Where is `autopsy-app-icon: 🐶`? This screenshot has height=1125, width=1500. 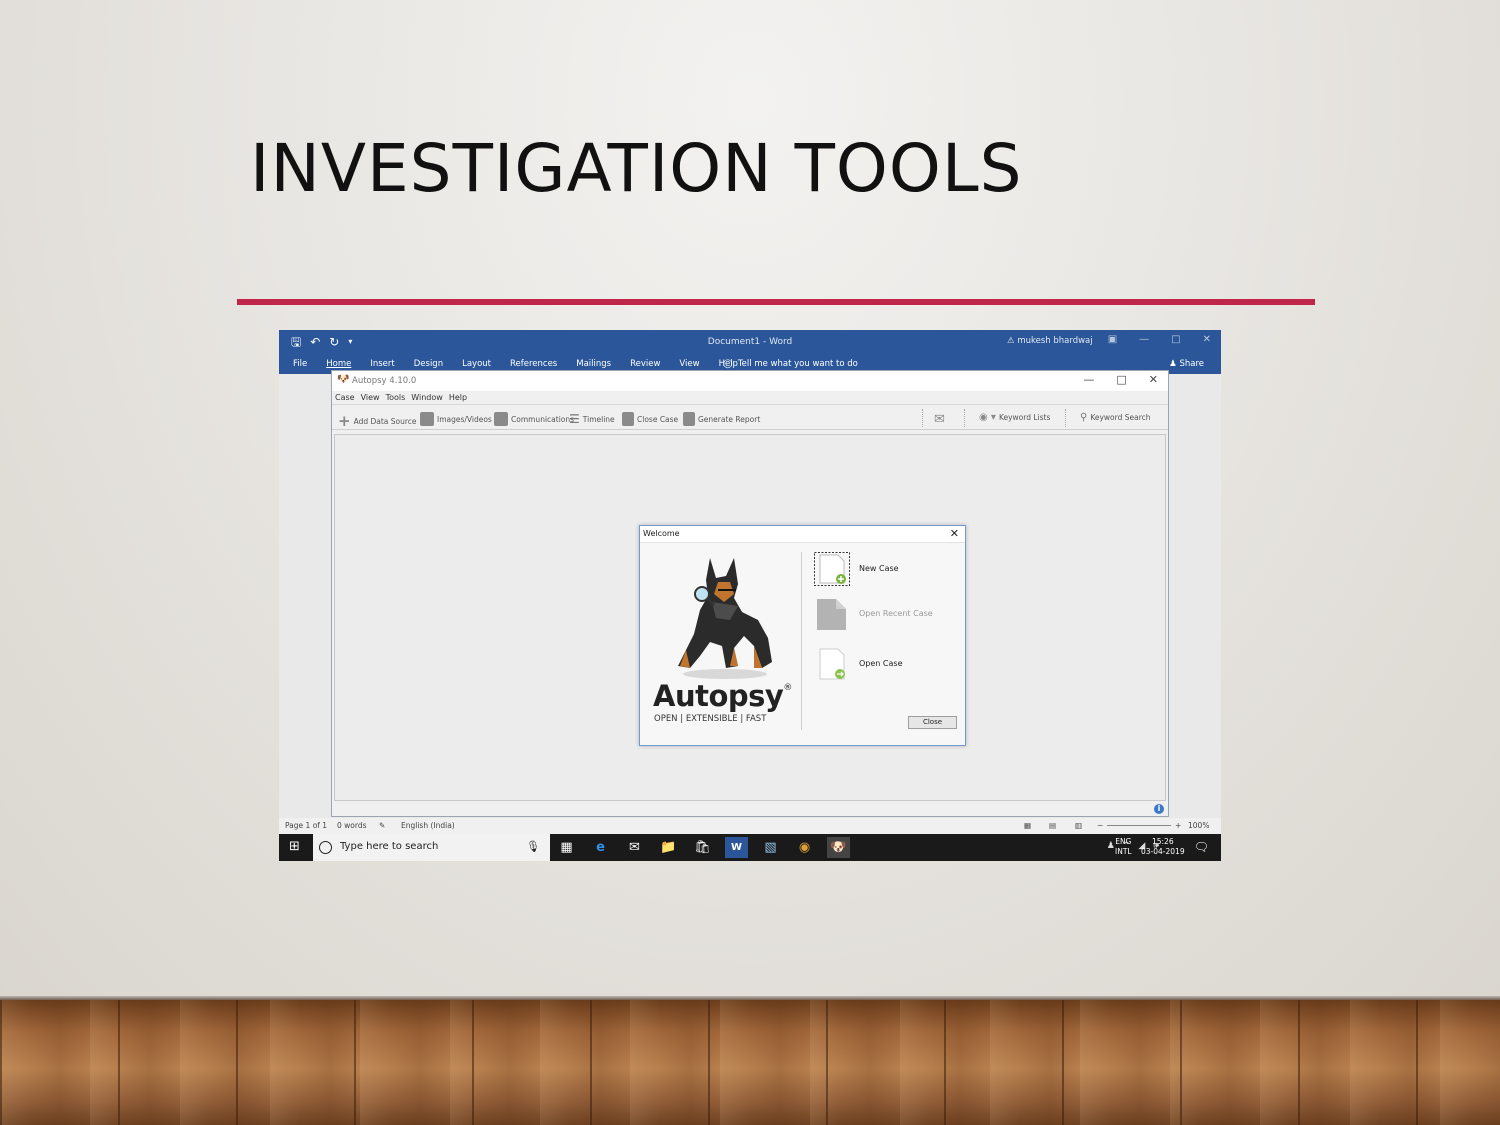
autopsy-app-icon: 🐶 is located at coordinates (838, 847).